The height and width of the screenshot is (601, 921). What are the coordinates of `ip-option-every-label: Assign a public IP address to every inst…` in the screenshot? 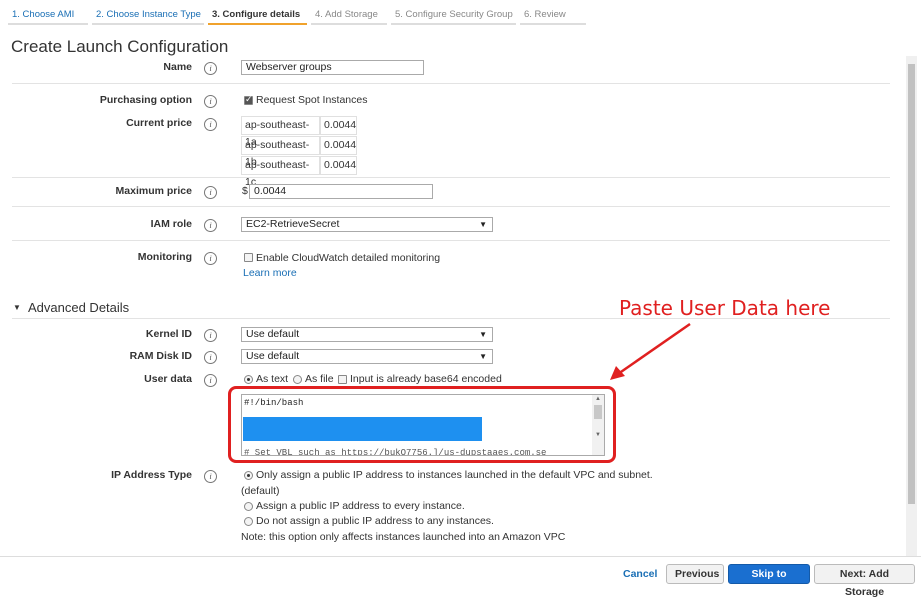 It's located at (360, 506).